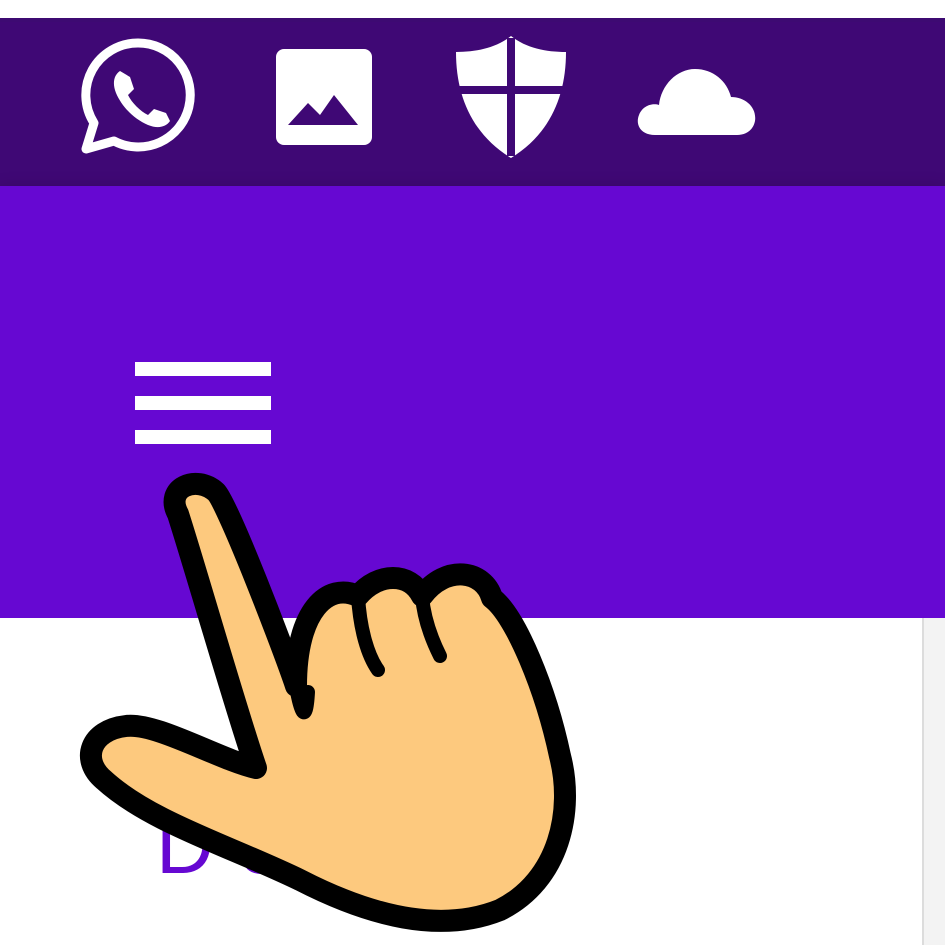  What do you see at coordinates (472, 11) in the screenshot?
I see `top-edge` at bounding box center [472, 11].